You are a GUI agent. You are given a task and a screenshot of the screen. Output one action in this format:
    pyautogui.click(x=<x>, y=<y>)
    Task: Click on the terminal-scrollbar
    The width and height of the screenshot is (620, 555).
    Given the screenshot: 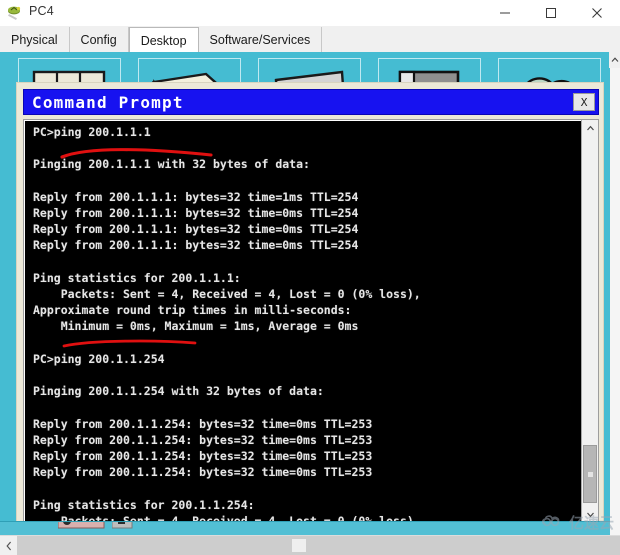 What is the action you would take?
    pyautogui.click(x=589, y=321)
    